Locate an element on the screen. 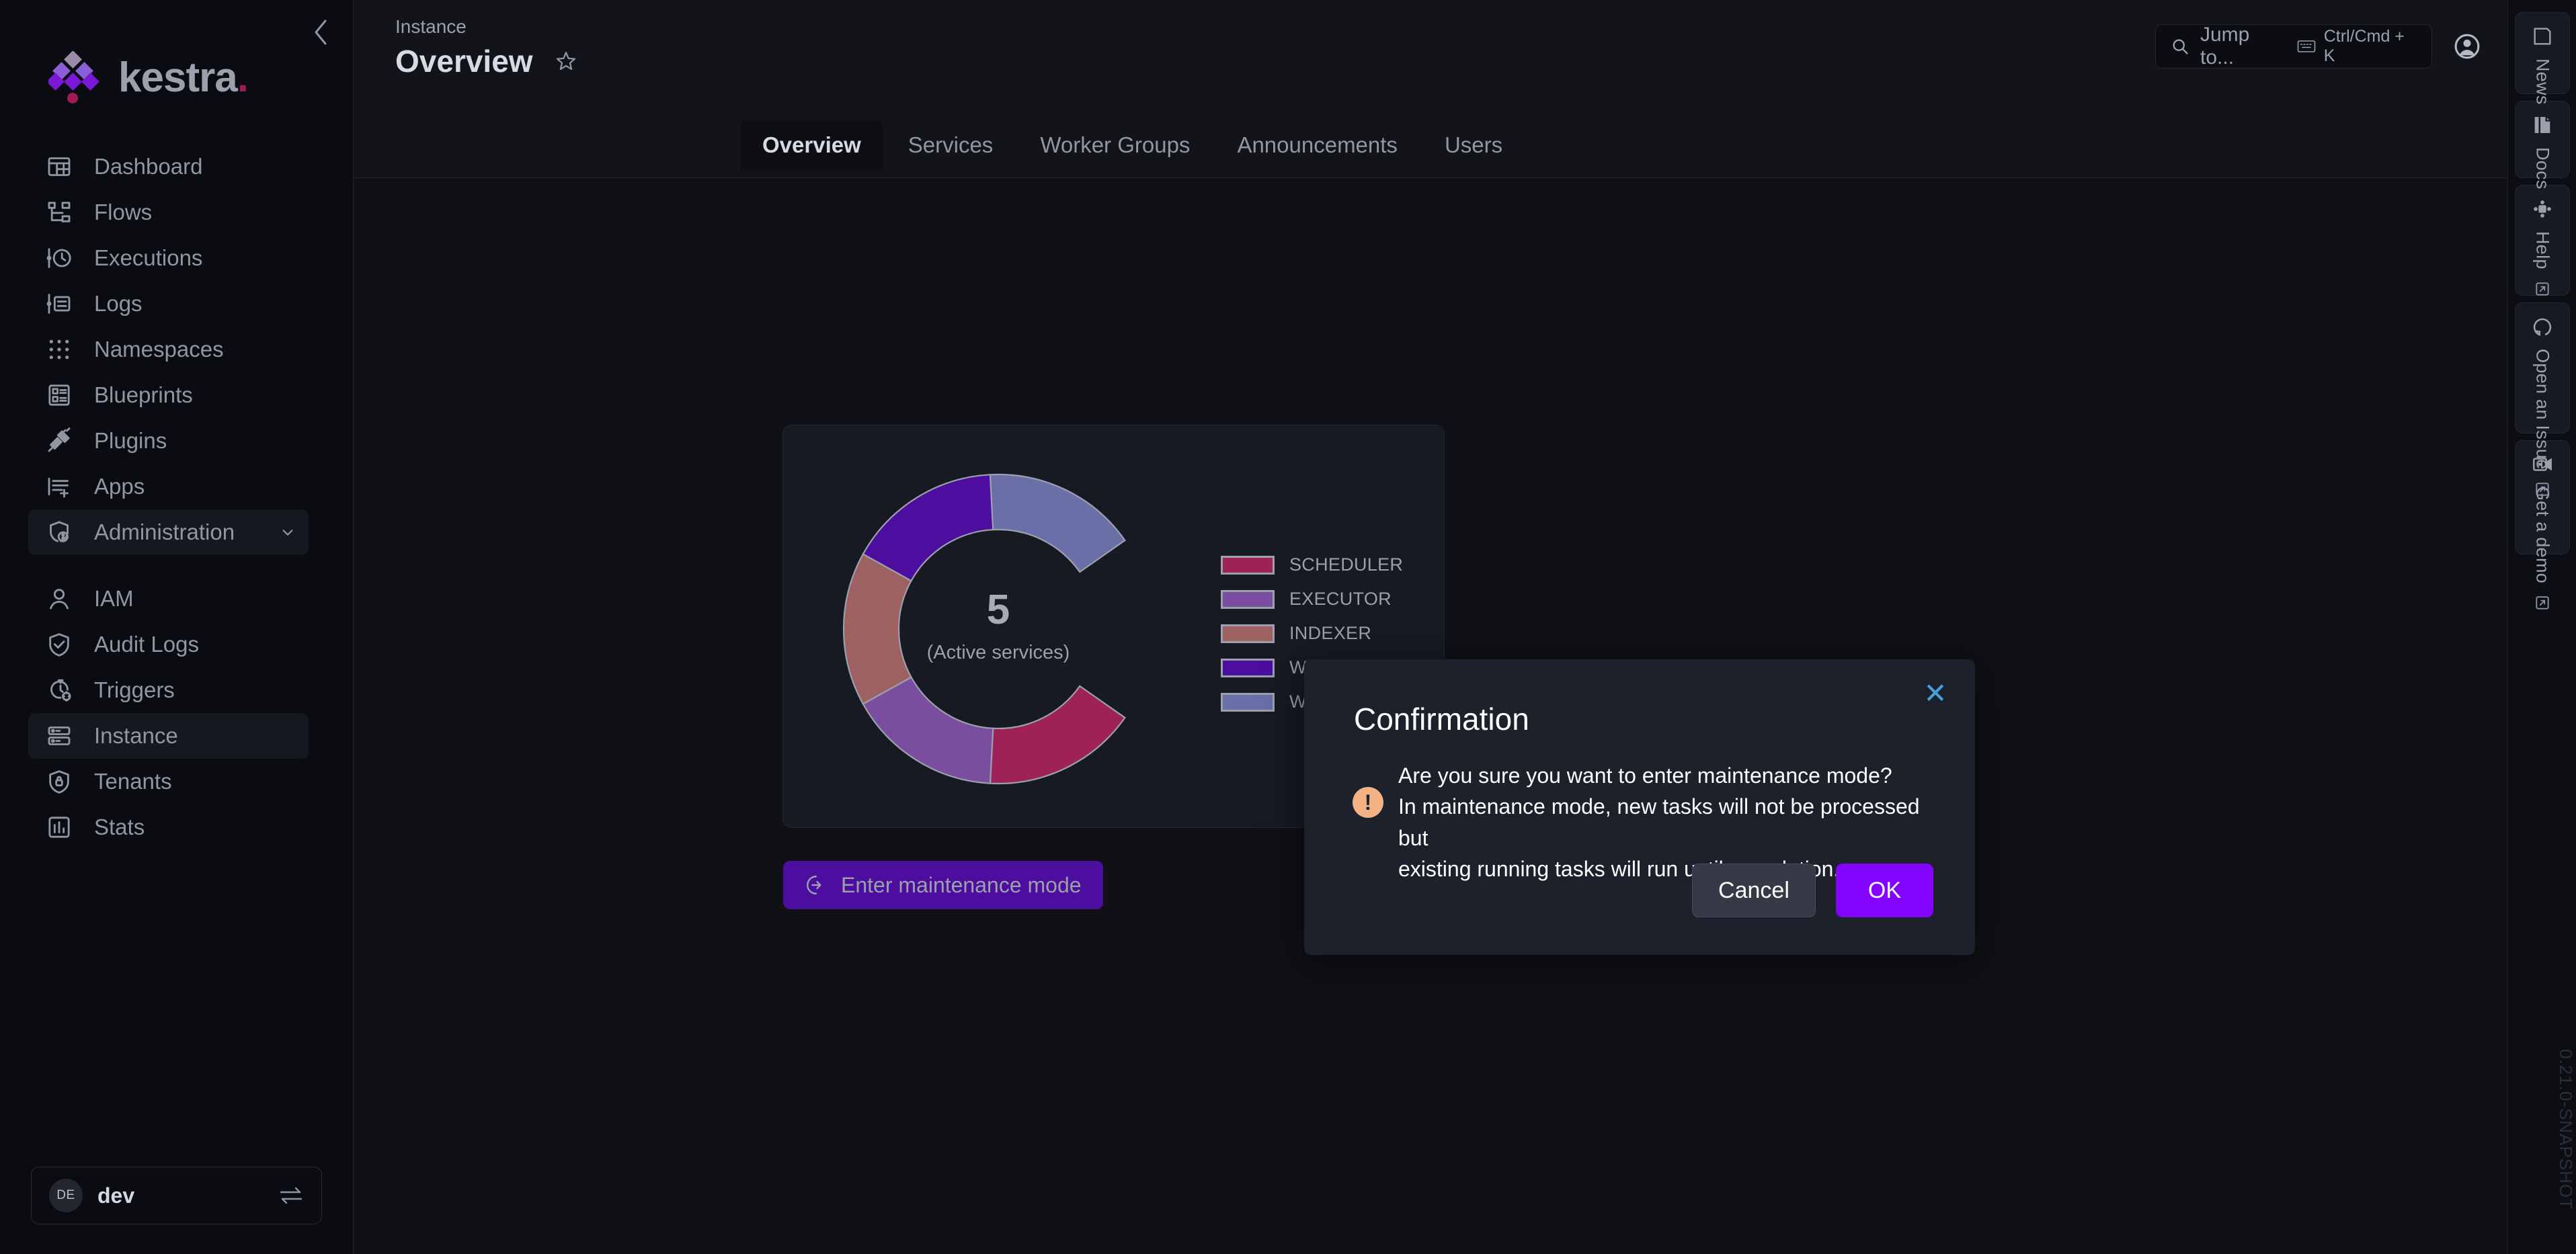  sidebar-item-apps: Apps is located at coordinates (168, 486).